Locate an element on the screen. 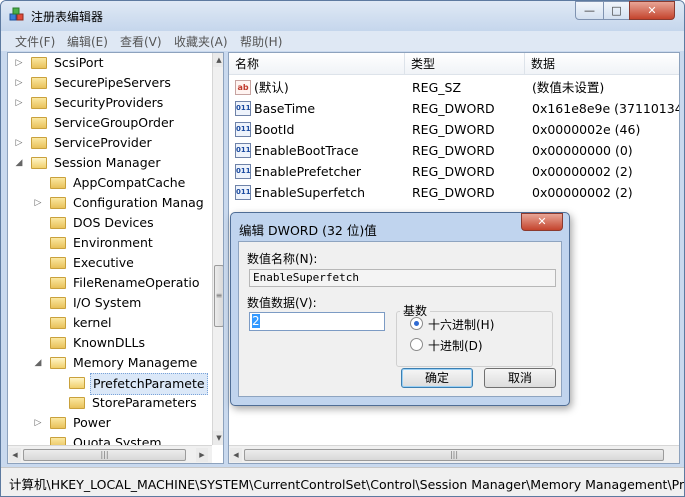  column-header-type: 类型 is located at coordinates (465, 64).